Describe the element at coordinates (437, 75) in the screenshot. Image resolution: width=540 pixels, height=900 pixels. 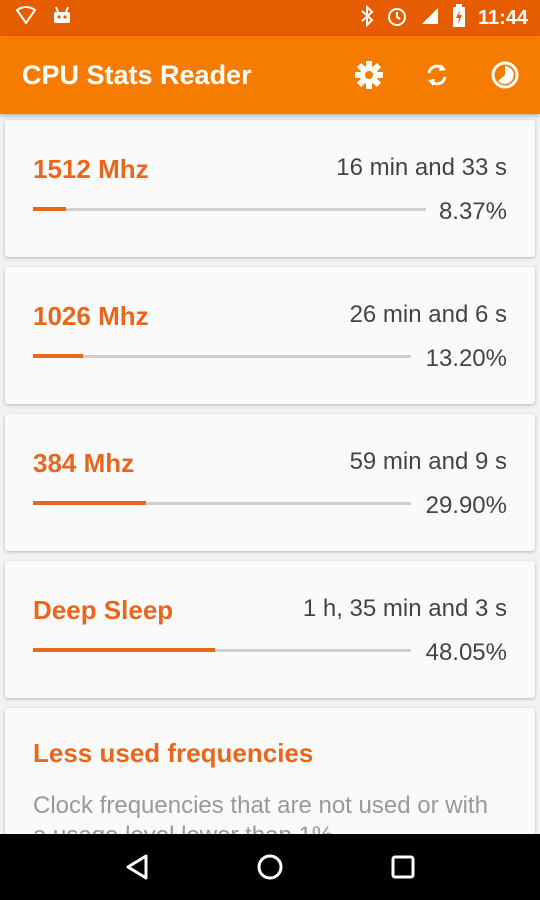
I see `refresh-icon` at that location.